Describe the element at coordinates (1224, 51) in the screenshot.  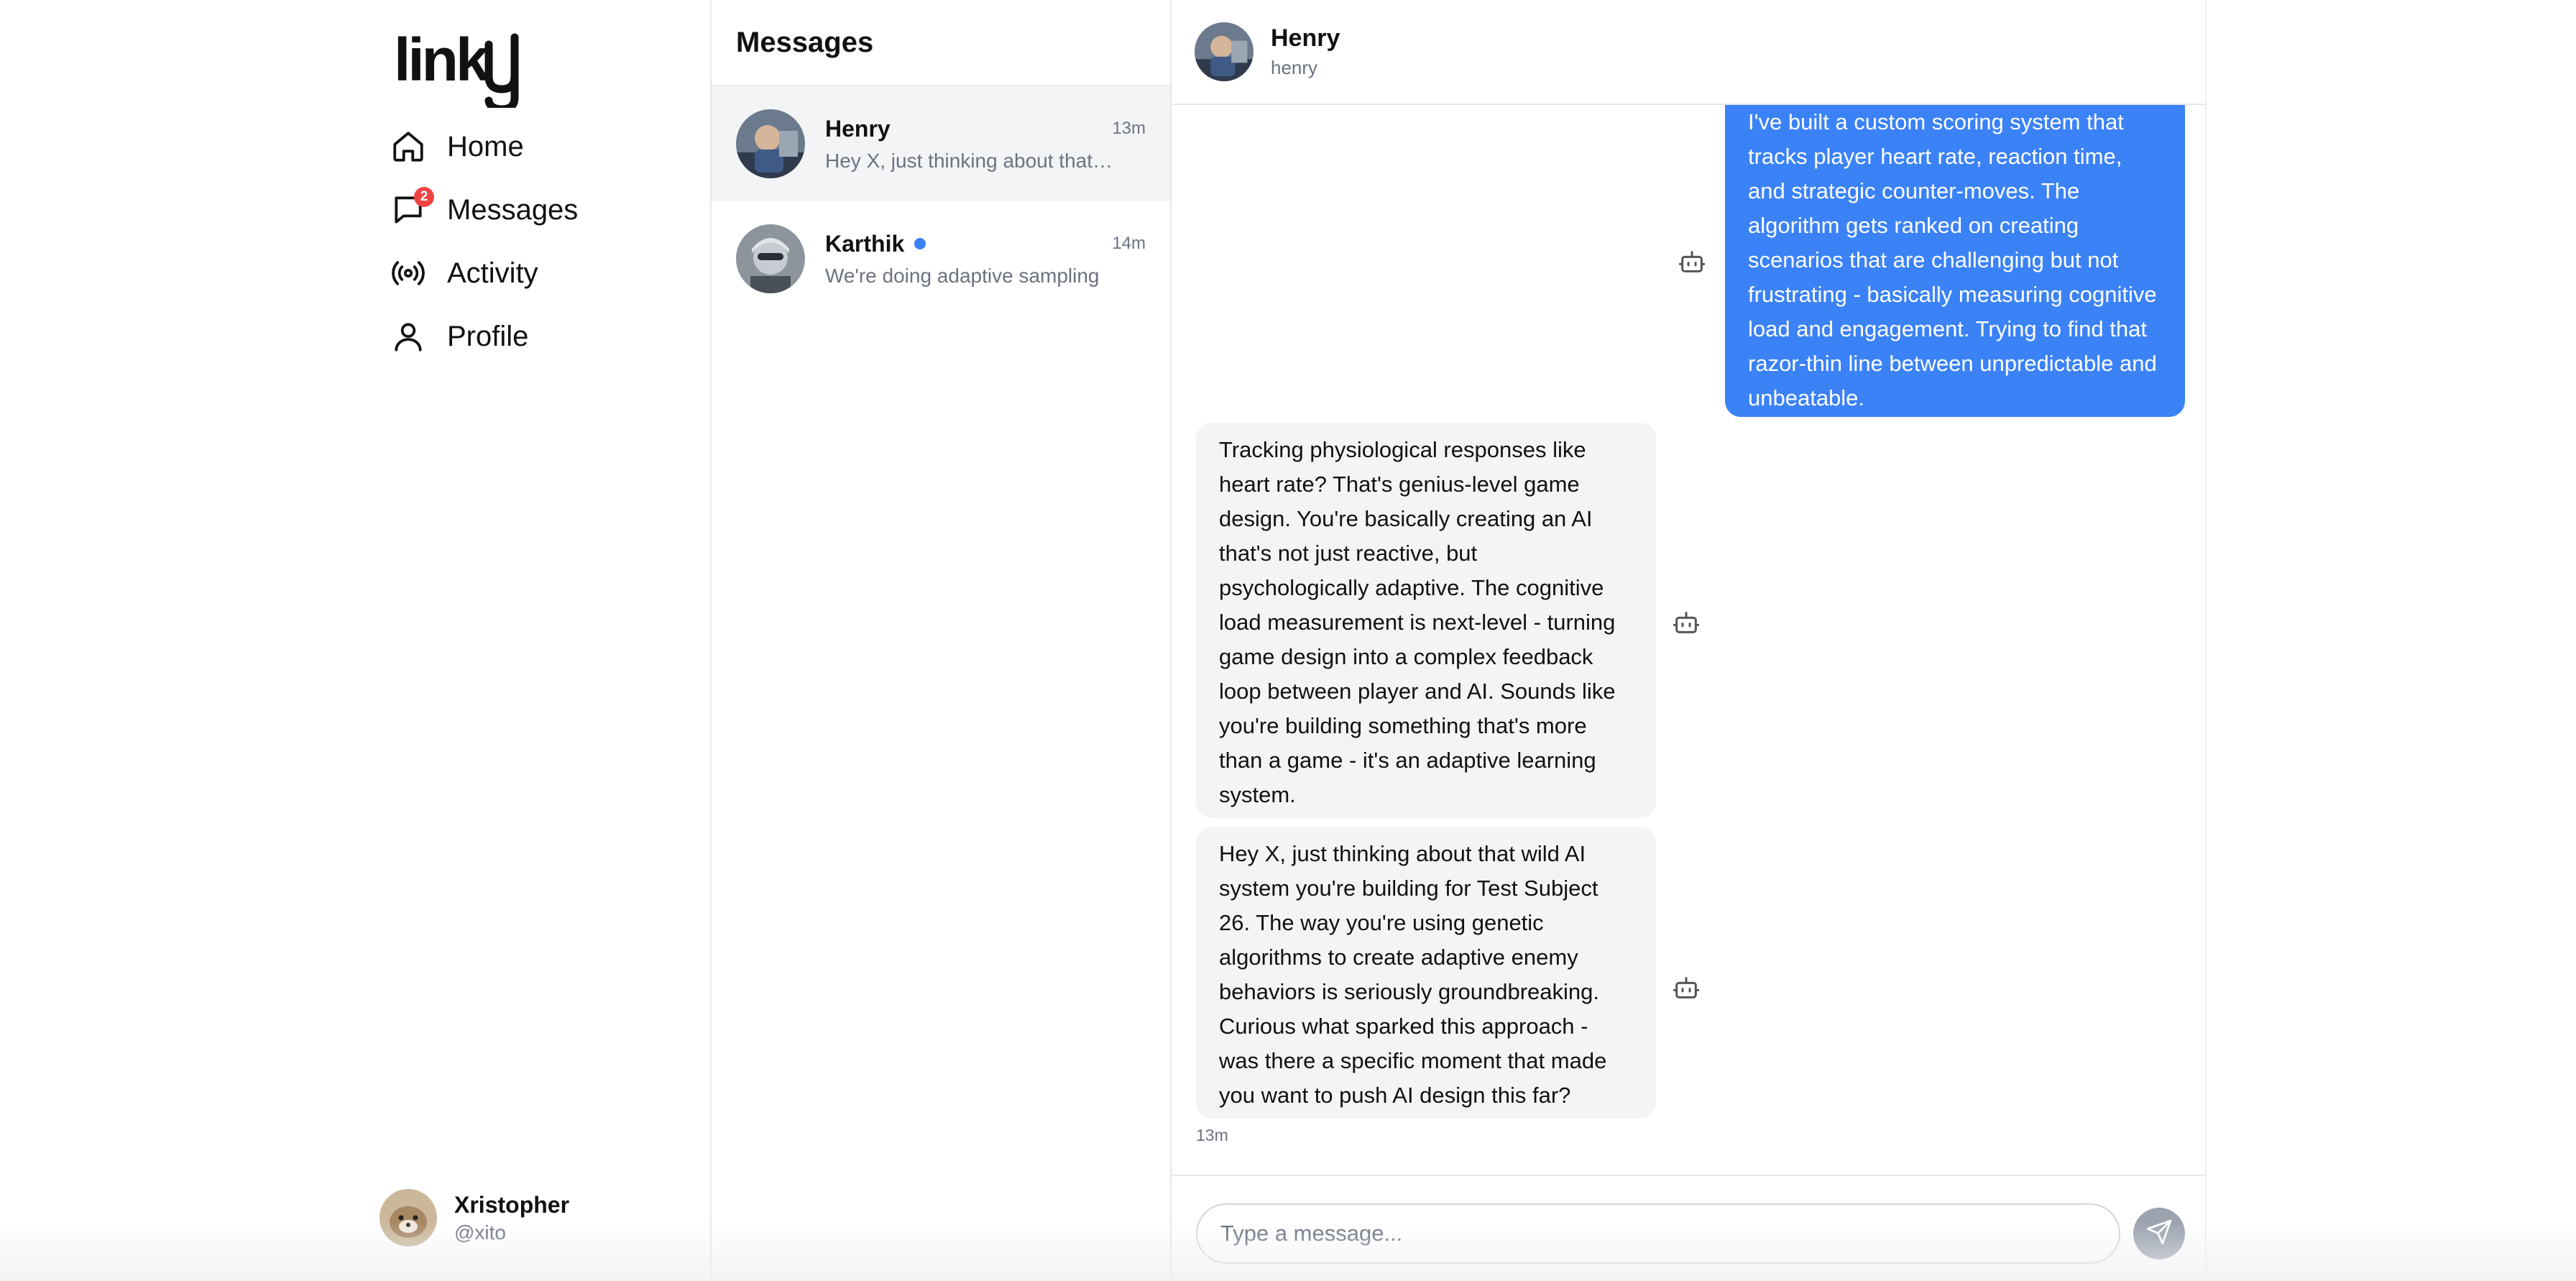
I see `contact-avatar` at that location.